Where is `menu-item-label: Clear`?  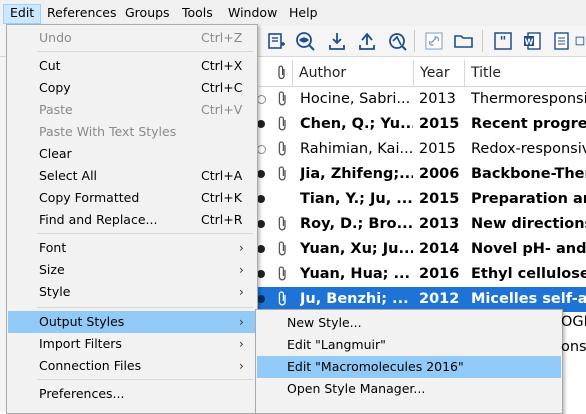 menu-item-label: Clear is located at coordinates (55, 153).